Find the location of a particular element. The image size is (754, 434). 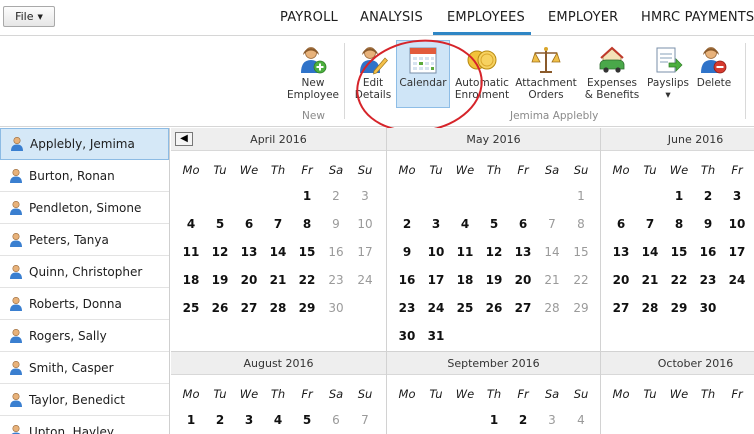

employee-list-item: Smith, Casper is located at coordinates (84, 368).